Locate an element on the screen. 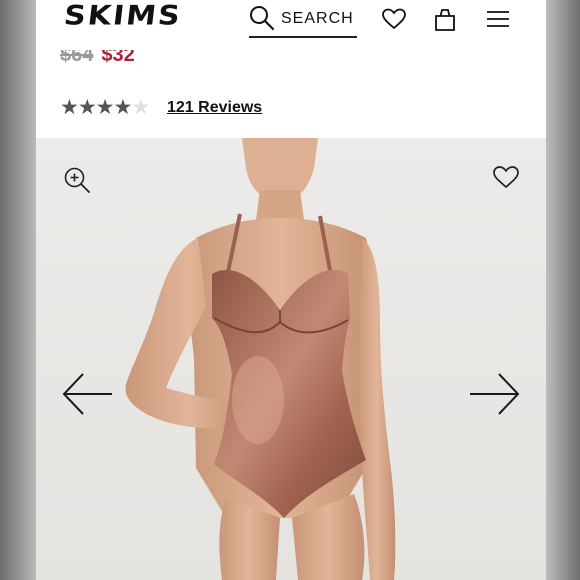 This screenshot has height=580, width=580. background-right is located at coordinates (563, 290).